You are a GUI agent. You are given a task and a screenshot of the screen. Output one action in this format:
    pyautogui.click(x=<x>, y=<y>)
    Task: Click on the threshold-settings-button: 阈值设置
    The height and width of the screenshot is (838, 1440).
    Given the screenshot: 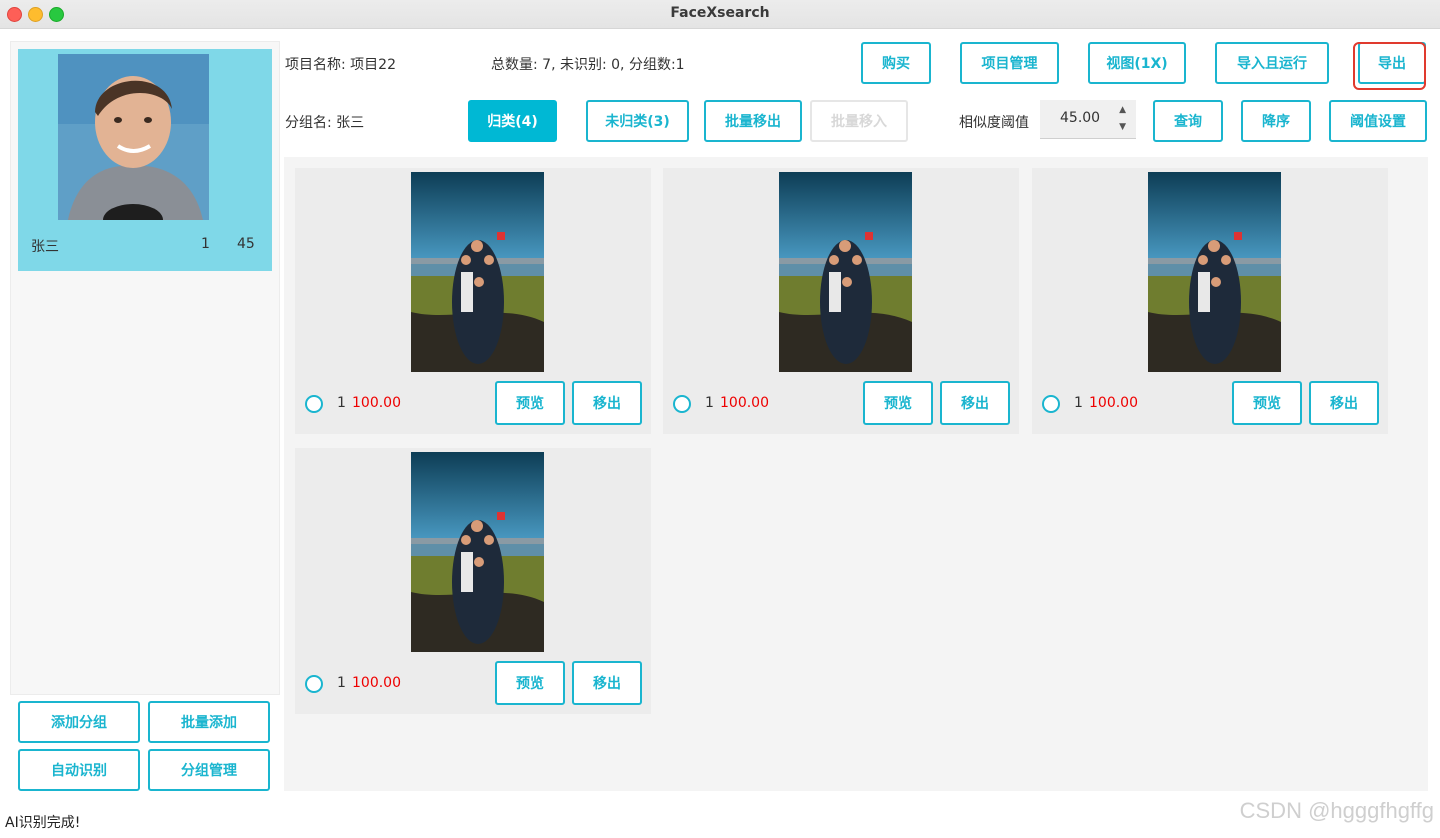 What is the action you would take?
    pyautogui.click(x=1378, y=121)
    